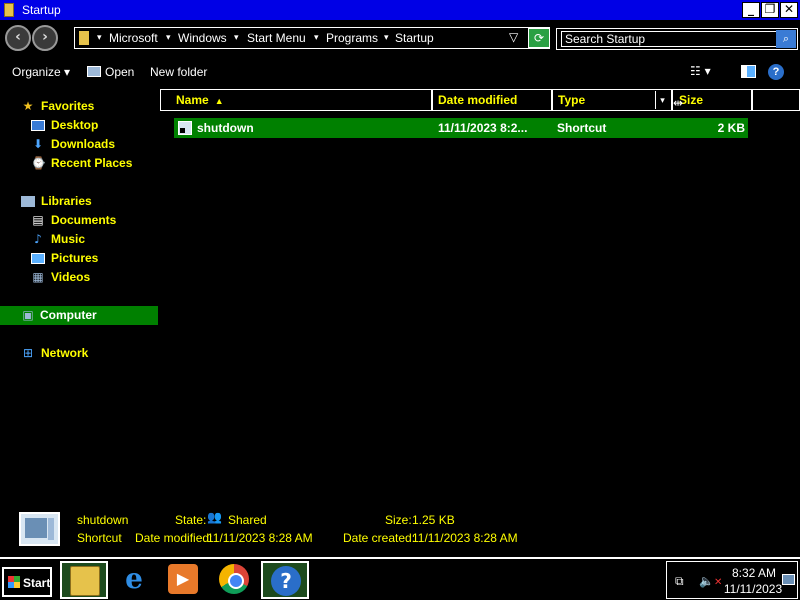 This screenshot has height=600, width=800. I want to click on maximize-button: ❐, so click(770, 10).